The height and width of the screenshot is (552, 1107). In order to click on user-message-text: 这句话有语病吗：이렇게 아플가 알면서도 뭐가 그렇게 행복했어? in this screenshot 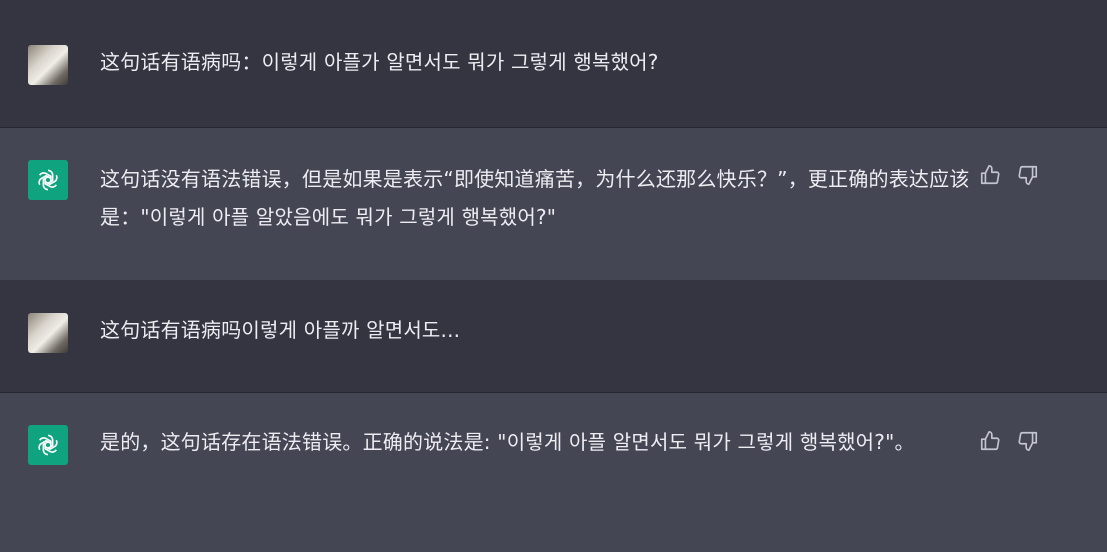, I will do `click(379, 62)`.